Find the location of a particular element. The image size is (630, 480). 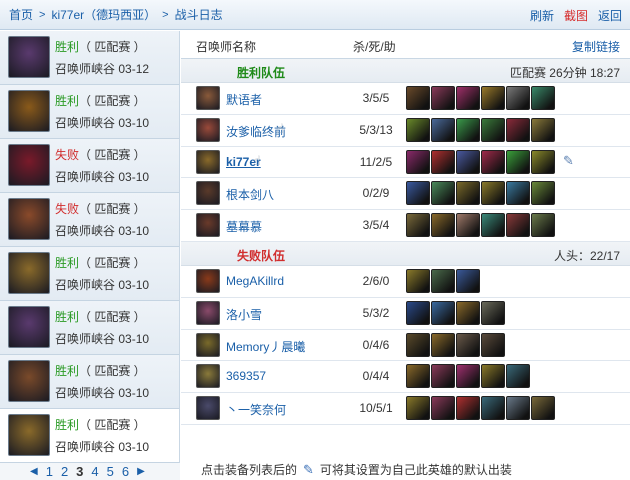

match-mode: （ 匹配赛 ） is located at coordinates (112, 155).